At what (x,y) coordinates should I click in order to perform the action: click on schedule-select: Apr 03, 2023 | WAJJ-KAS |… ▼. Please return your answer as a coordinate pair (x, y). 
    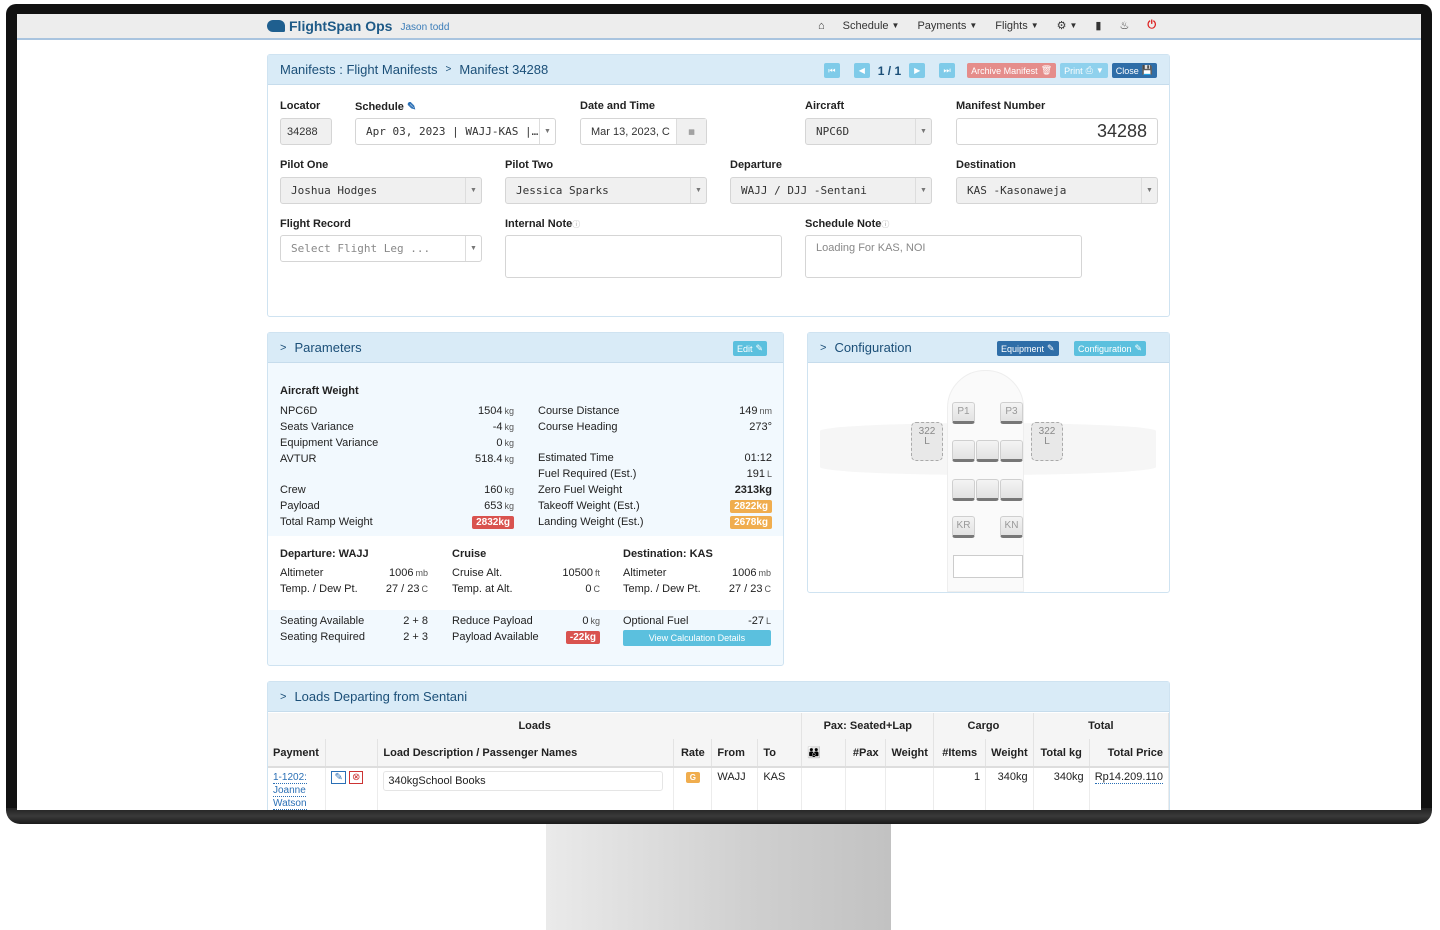
    Looking at the image, I should click on (455, 131).